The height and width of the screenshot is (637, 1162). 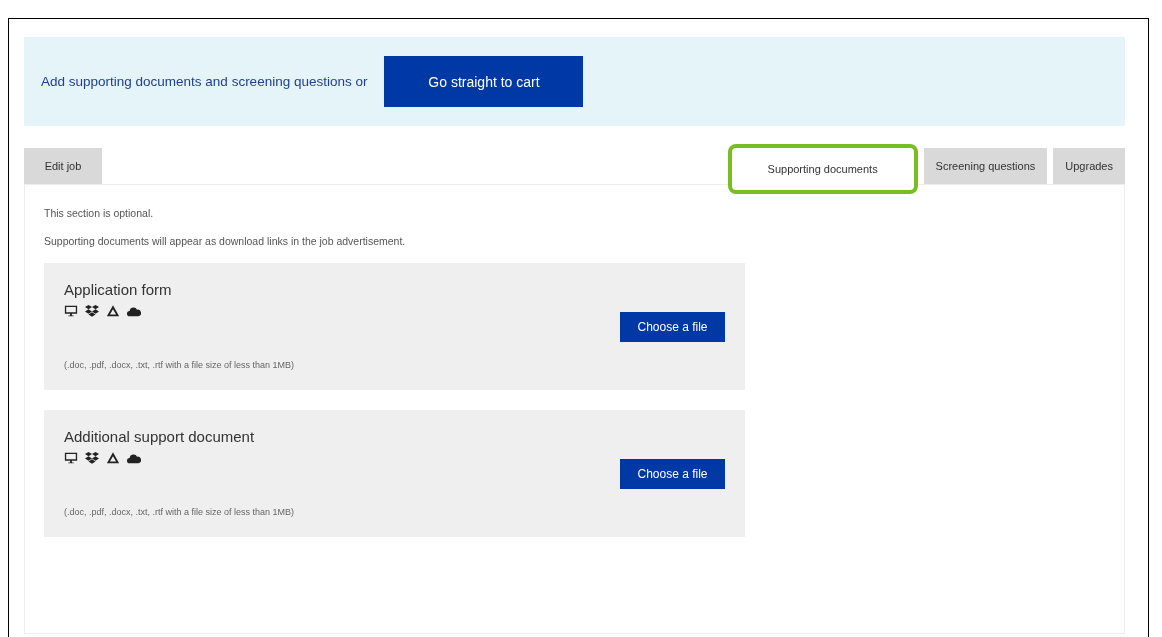 I want to click on tab: Screening questions, so click(x=985, y=166).